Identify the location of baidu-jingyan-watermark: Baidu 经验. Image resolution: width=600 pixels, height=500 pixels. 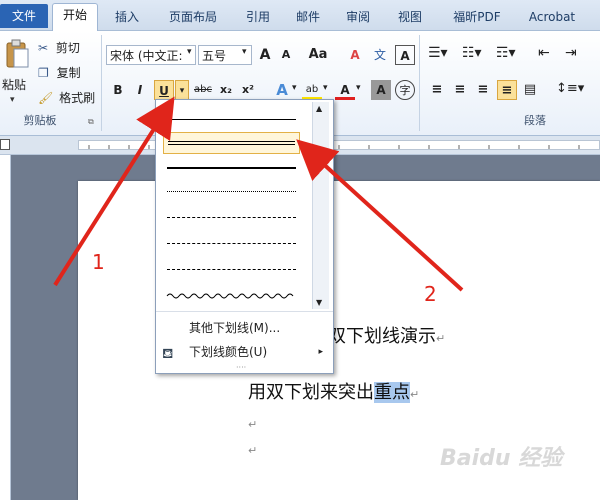
(501, 458).